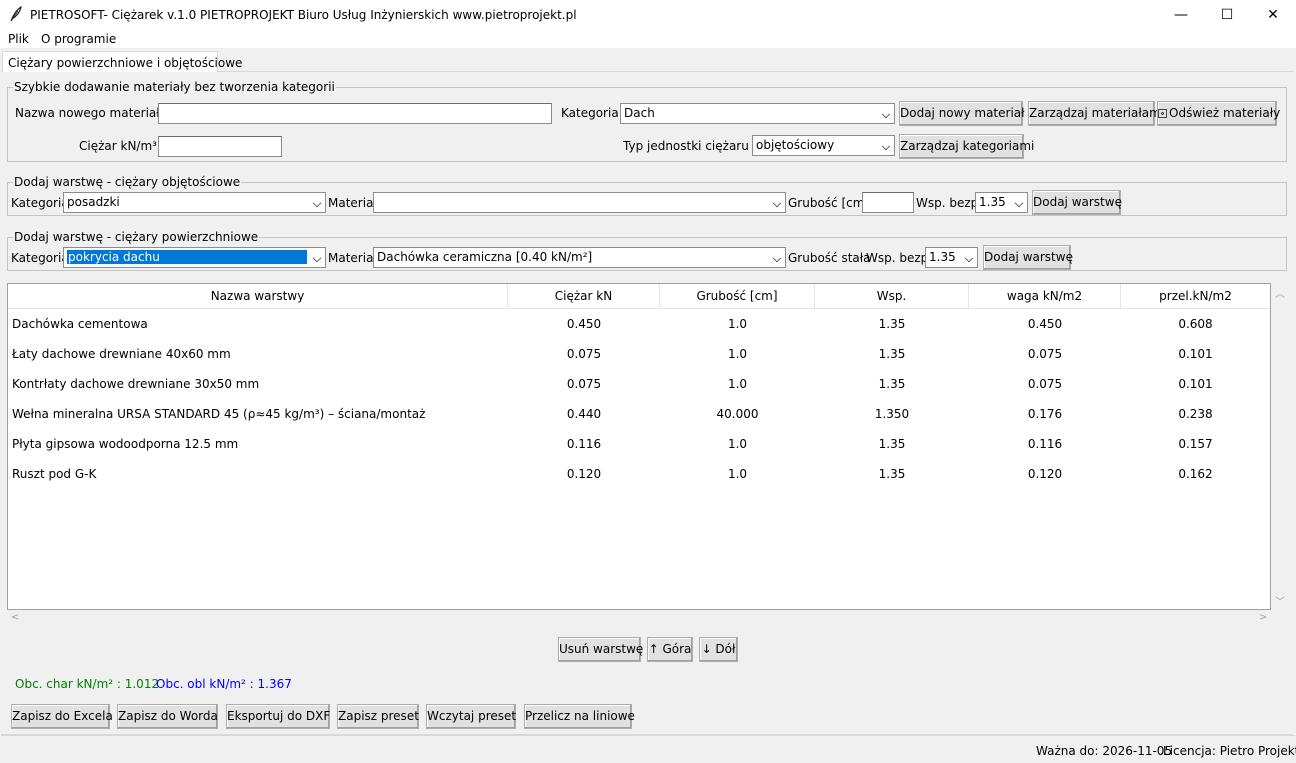 Image resolution: width=1296 pixels, height=763 pixels. I want to click on table-row: Ruszt pod G-K 0.120 1.0 1.35 0.120 0.162, so click(639, 474).